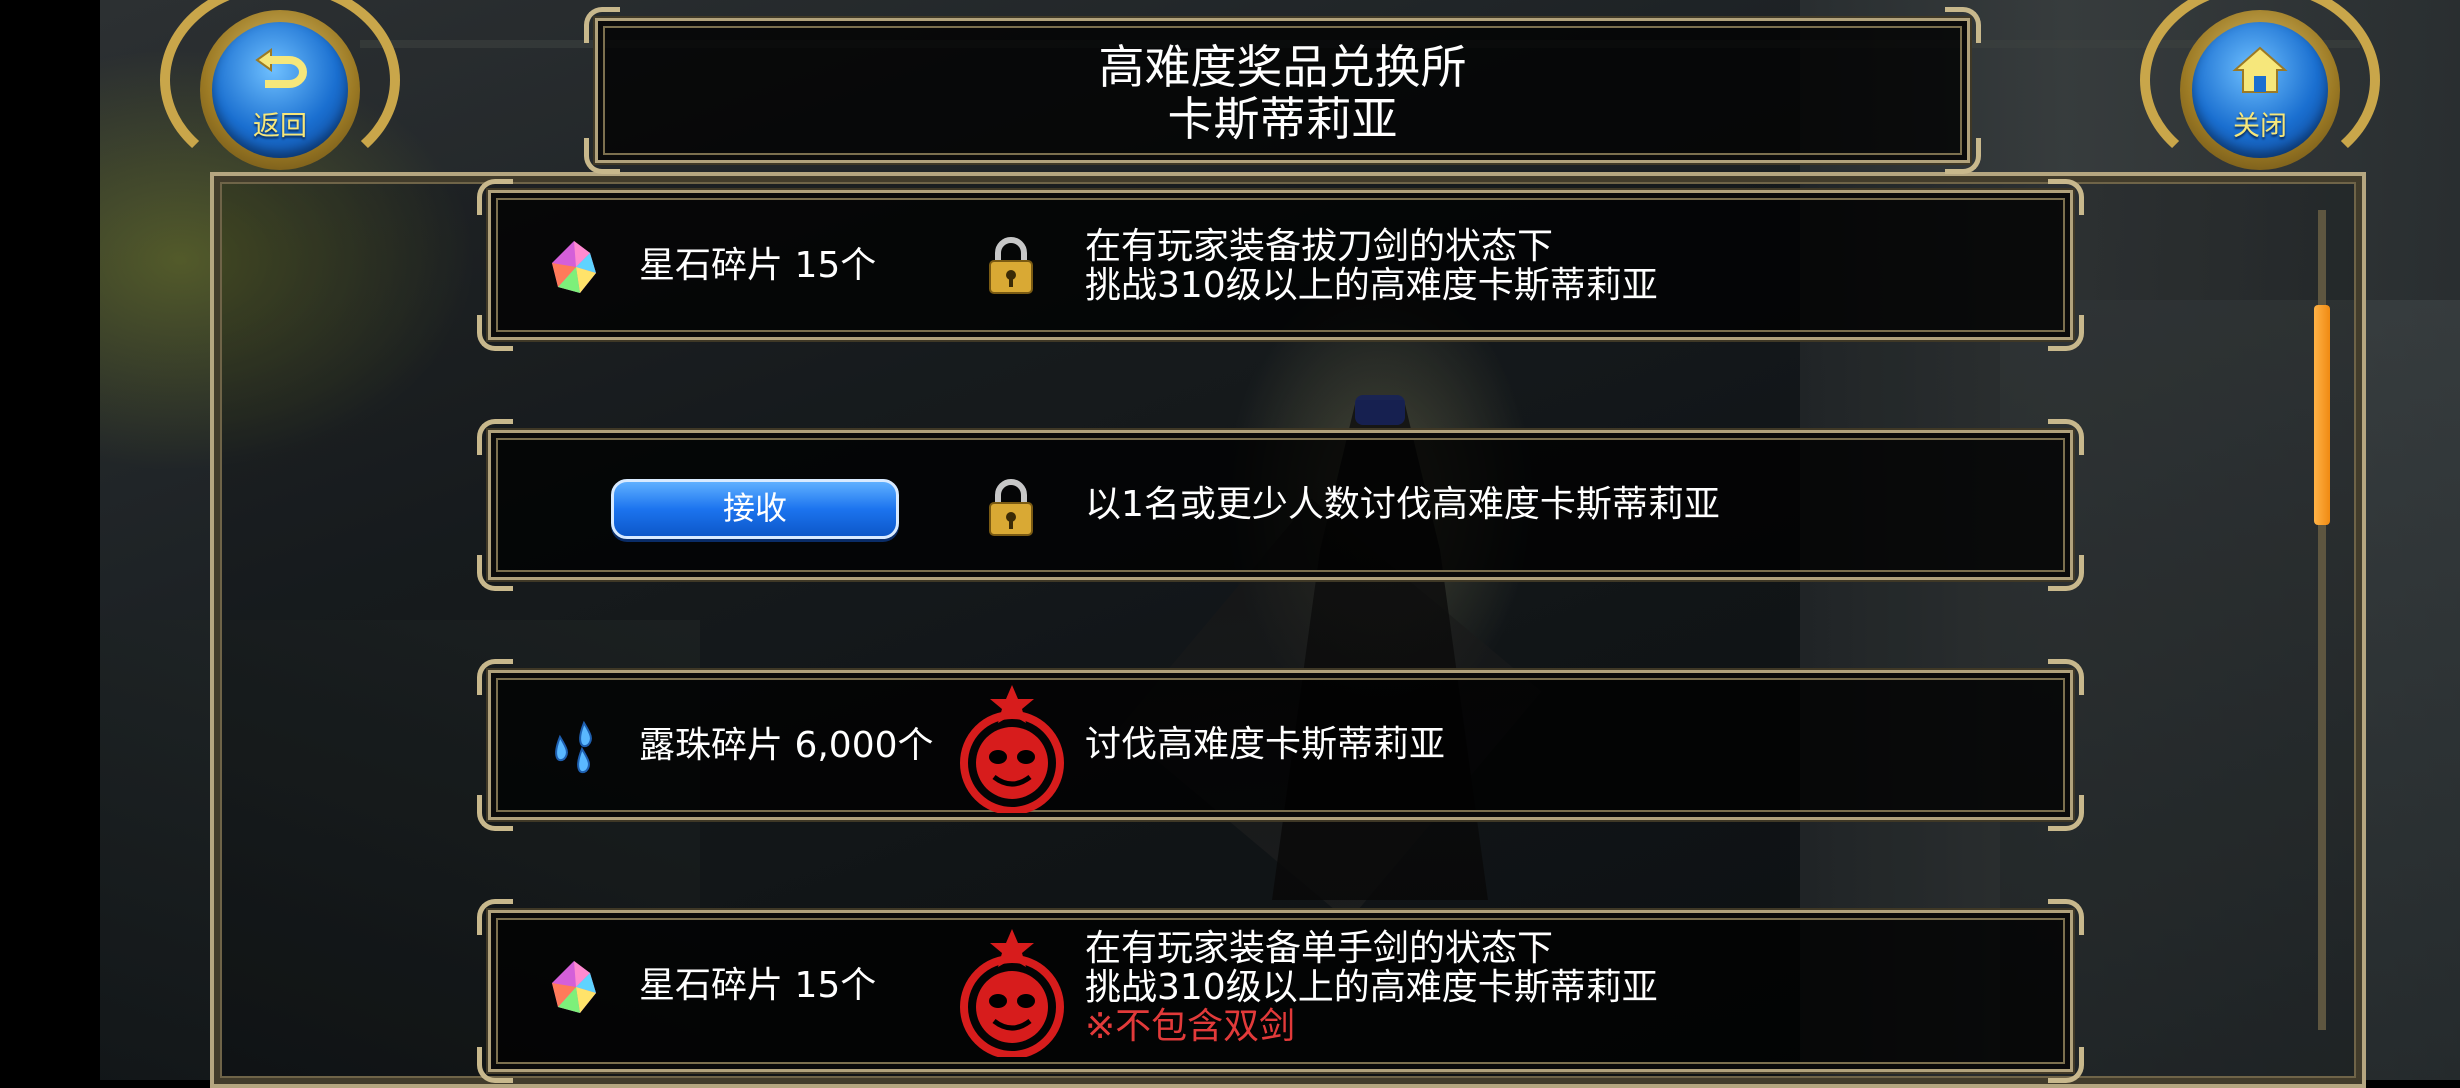  What do you see at coordinates (280, 90) in the screenshot?
I see `back-button: 返回` at bounding box center [280, 90].